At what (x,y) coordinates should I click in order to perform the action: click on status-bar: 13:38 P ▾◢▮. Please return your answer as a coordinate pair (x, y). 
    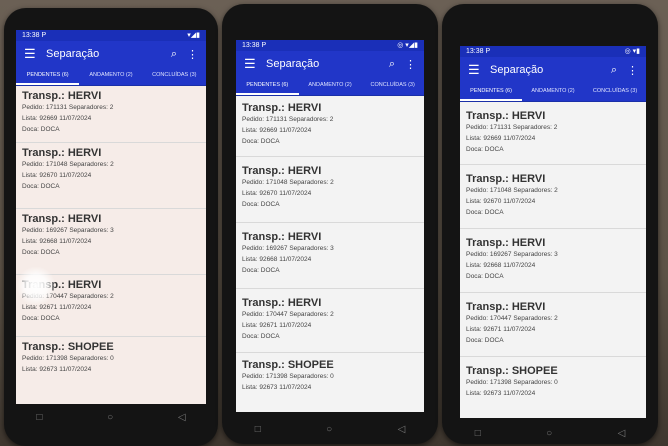
    Looking at the image, I should click on (111, 35).